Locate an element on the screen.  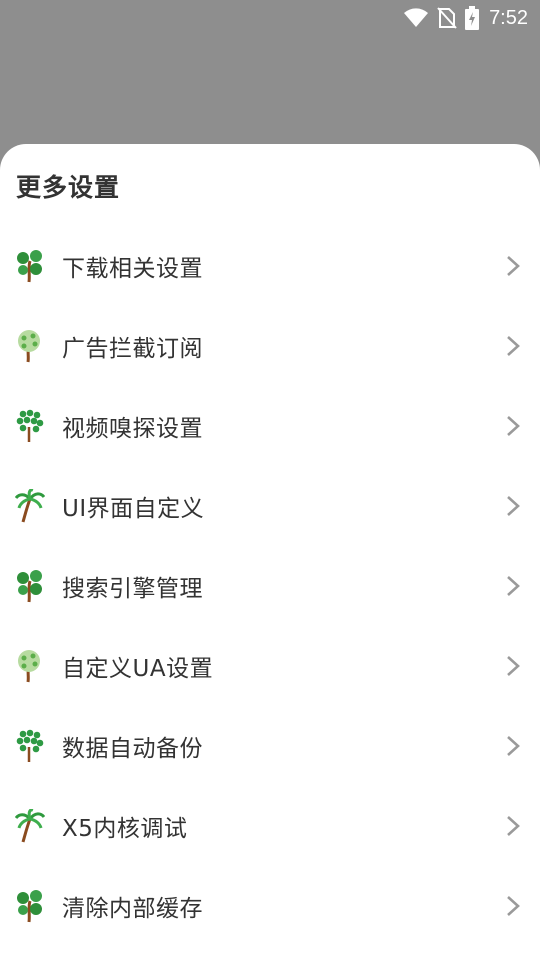
status-time: 7:52 is located at coordinates (508, 17).